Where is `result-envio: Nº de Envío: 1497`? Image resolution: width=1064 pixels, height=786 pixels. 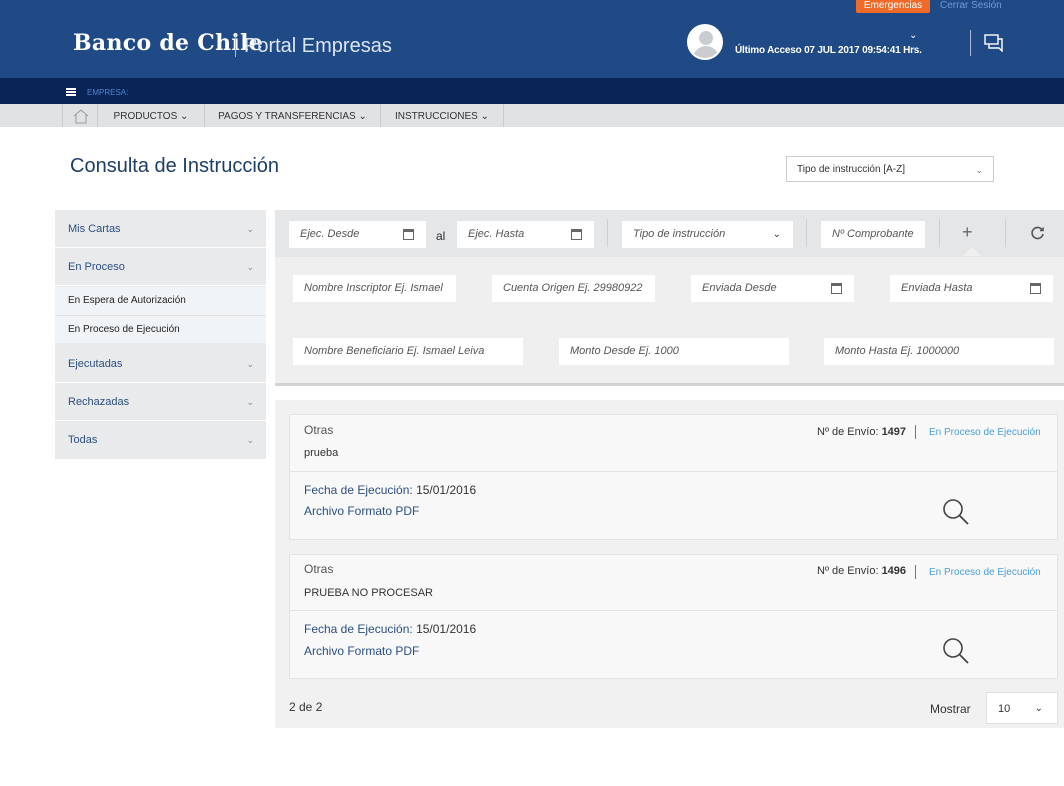 result-envio: Nº de Envío: 1497 is located at coordinates (861, 432).